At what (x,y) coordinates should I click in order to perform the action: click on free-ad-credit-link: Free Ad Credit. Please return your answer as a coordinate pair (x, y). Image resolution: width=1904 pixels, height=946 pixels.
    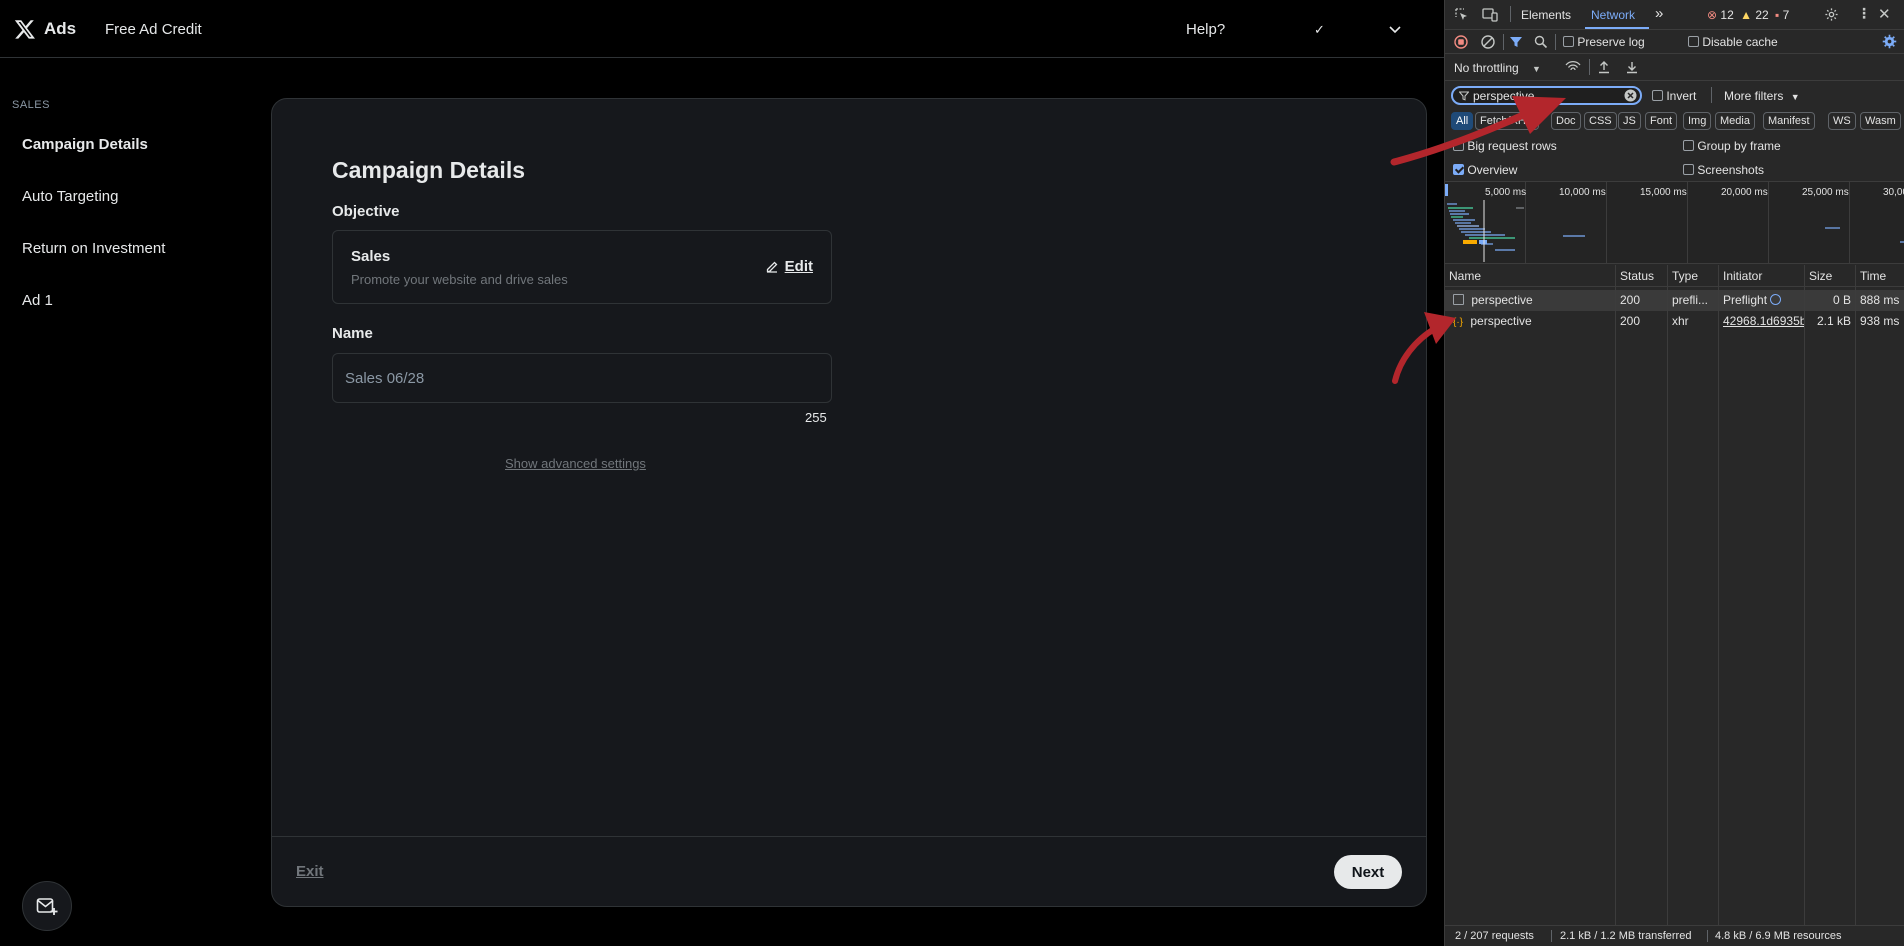
    Looking at the image, I should click on (153, 29).